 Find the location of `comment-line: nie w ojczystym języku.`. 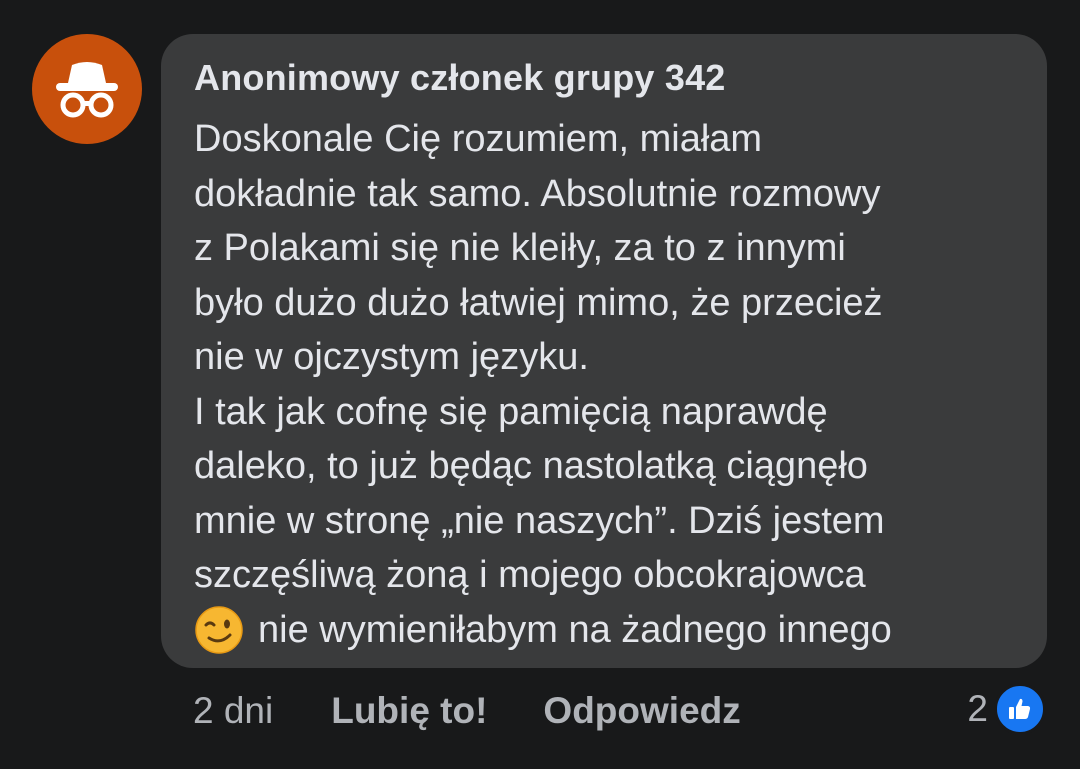

comment-line: nie w ojczystym języku. is located at coordinates (391, 357).